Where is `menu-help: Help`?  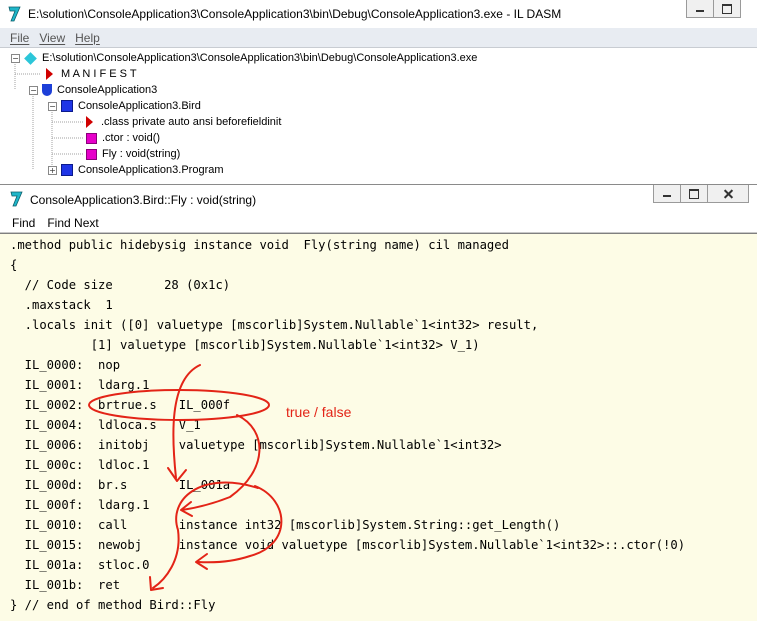 menu-help: Help is located at coordinates (87, 38).